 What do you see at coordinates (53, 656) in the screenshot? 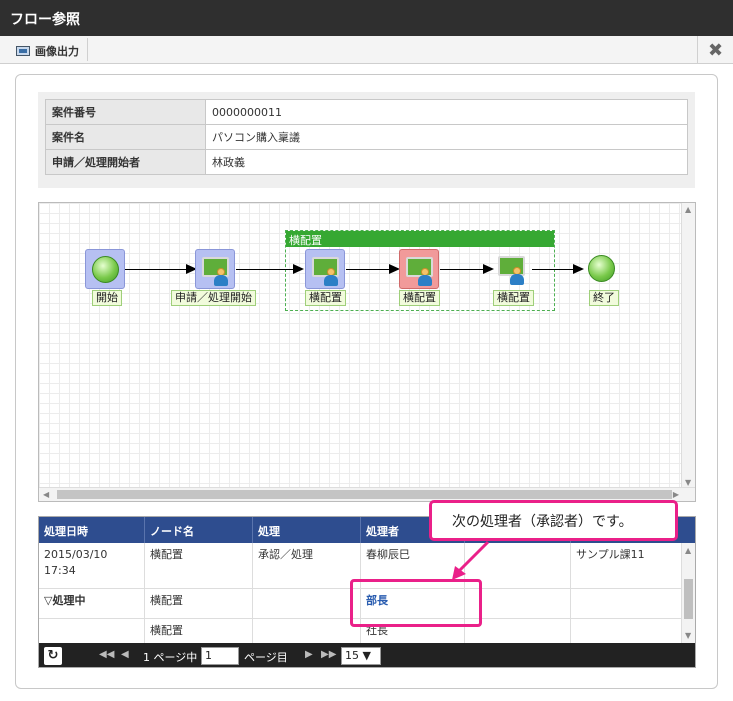
I see `refresh-icon: ↻` at bounding box center [53, 656].